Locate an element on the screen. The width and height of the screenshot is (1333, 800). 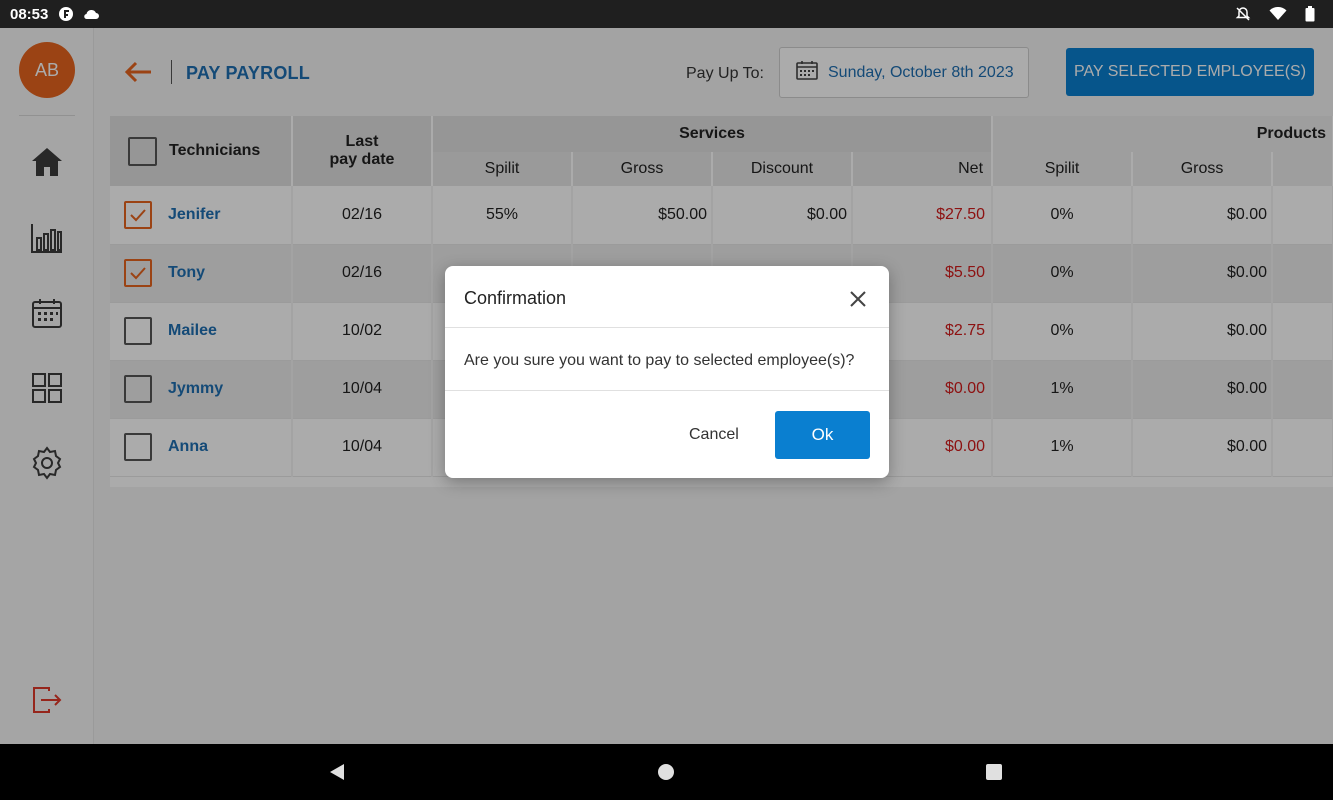
recents-square-icon is located at coordinates (994, 772).